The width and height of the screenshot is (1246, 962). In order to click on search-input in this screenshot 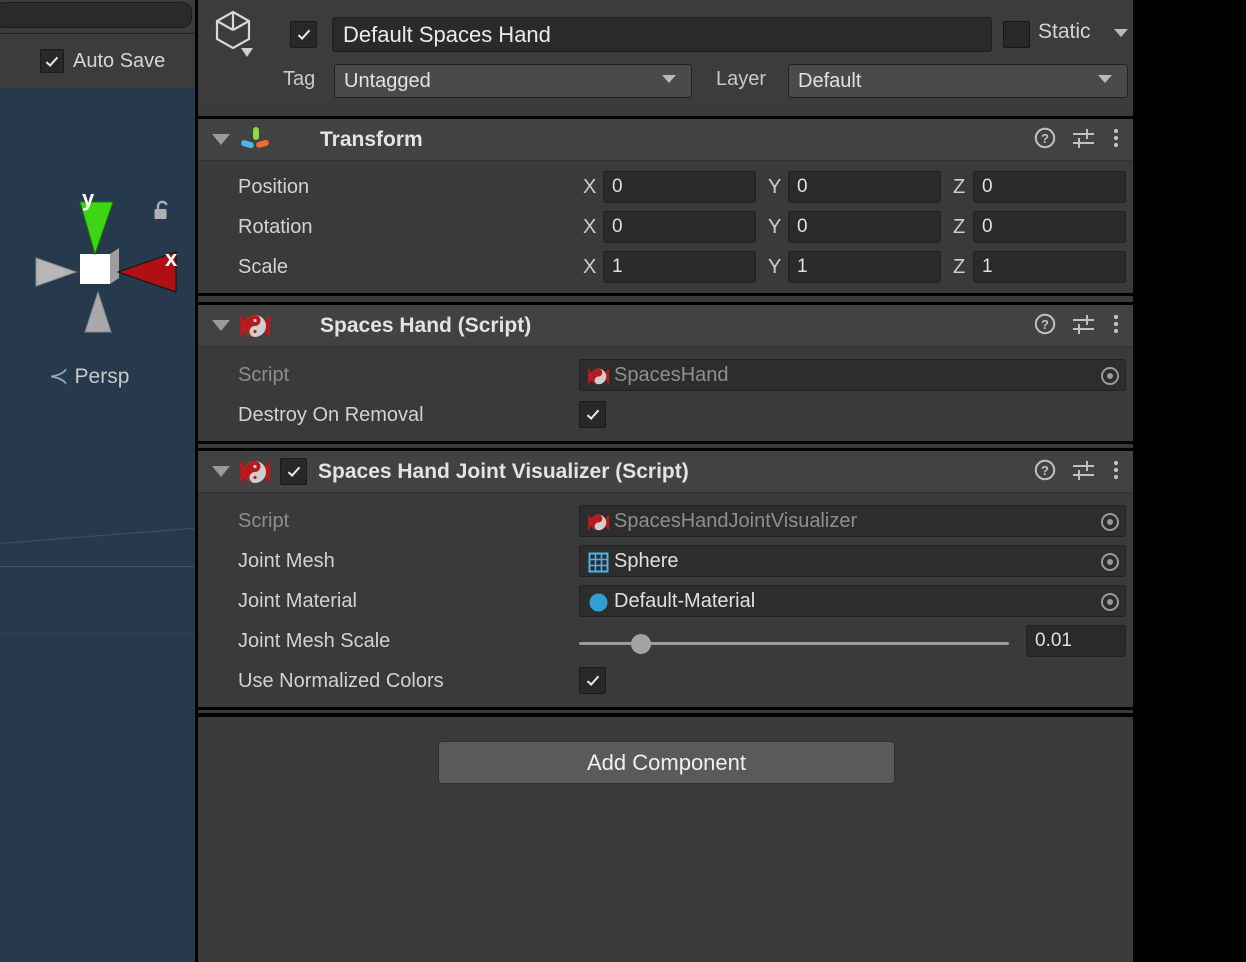, I will do `click(96, 15)`.